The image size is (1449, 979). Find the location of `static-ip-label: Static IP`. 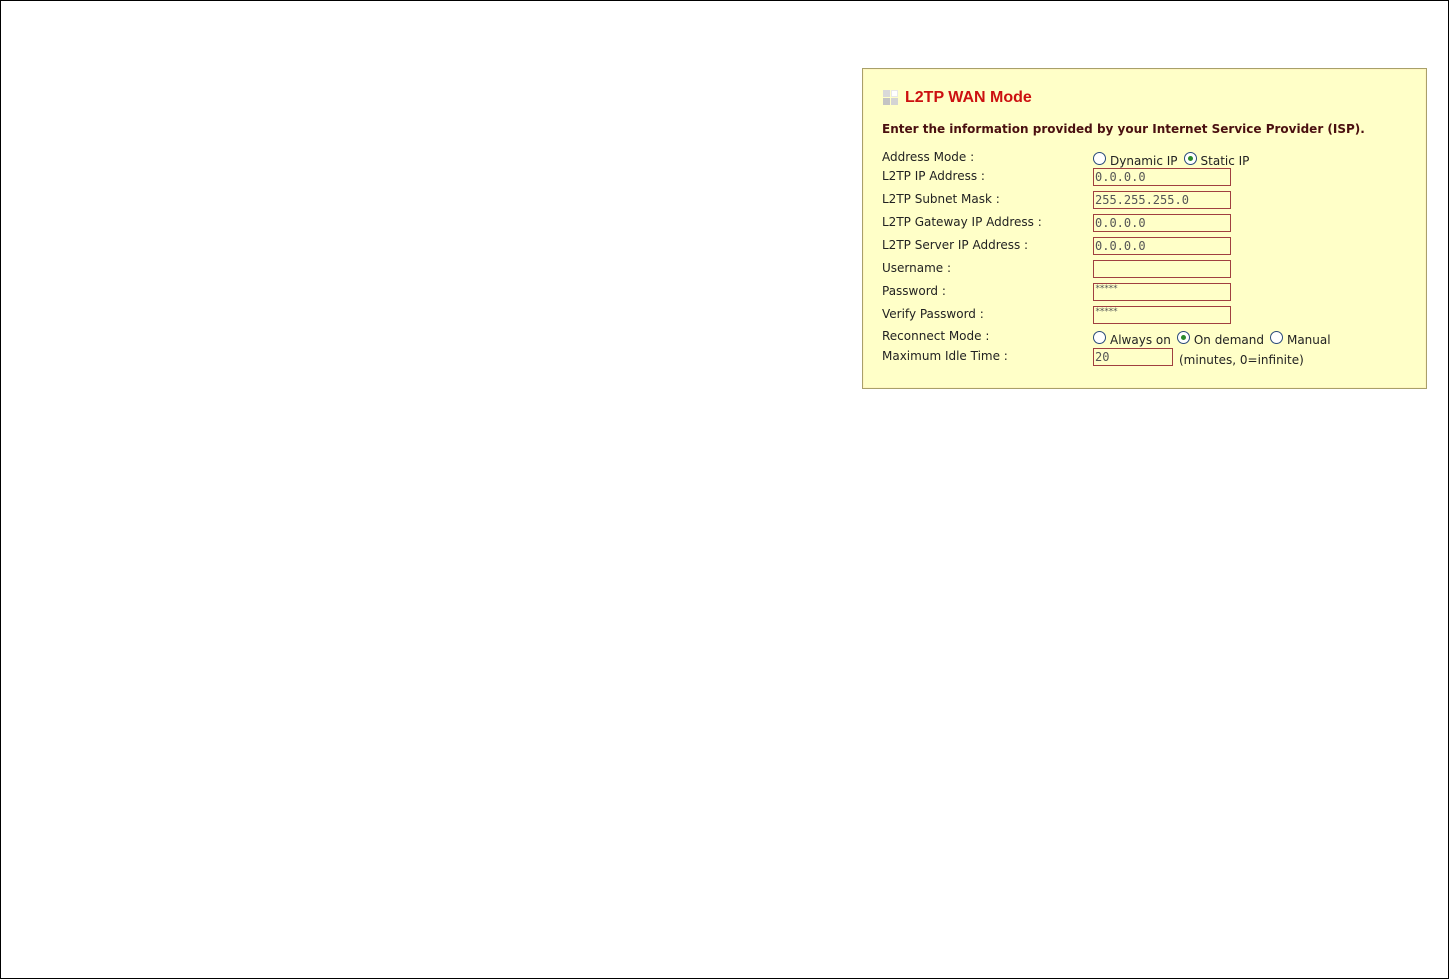

static-ip-label: Static IP is located at coordinates (1225, 158).